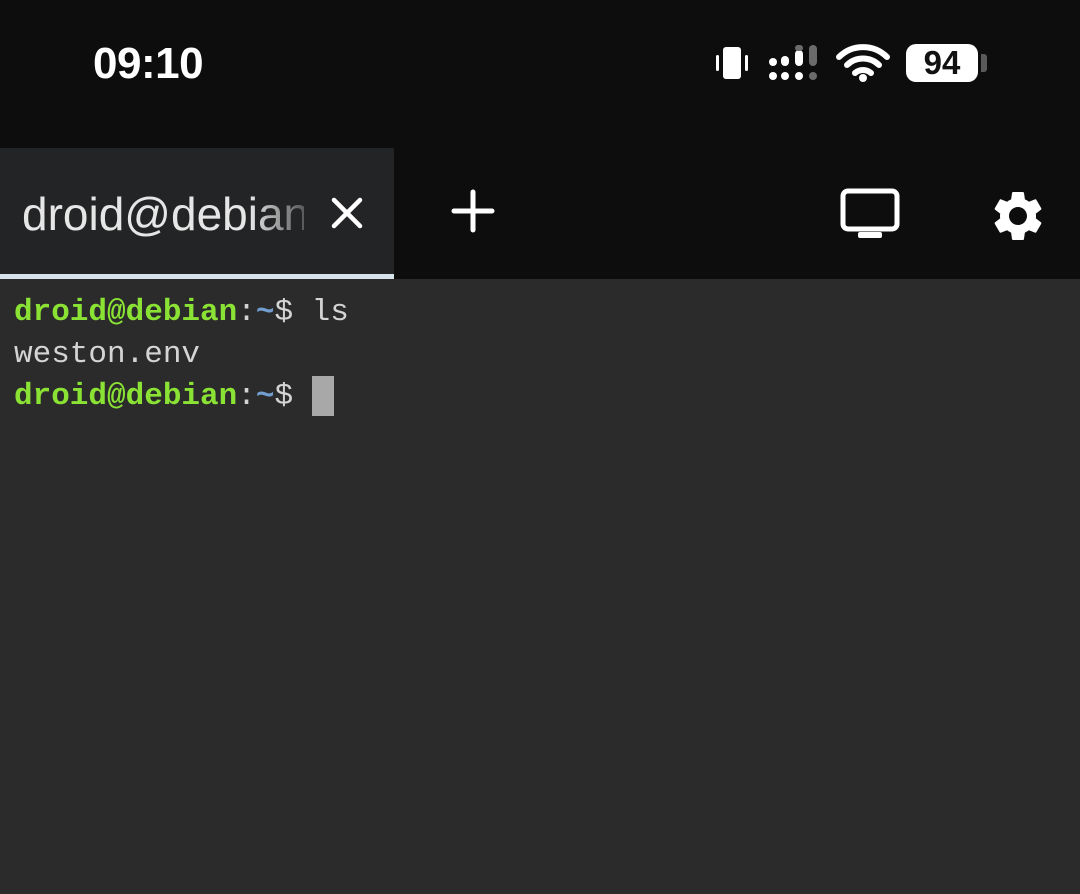  I want to click on terminal-line: droid@debian:~$, so click(174, 397).